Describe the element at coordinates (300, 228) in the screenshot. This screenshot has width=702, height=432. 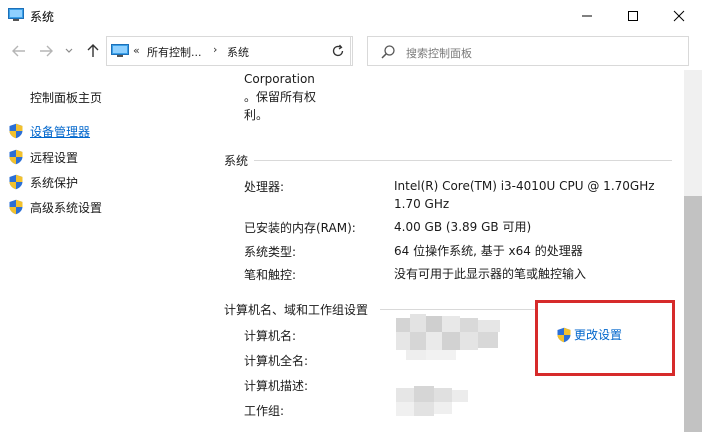
I see `ram-label: 已安装的内存(RAM):` at that location.